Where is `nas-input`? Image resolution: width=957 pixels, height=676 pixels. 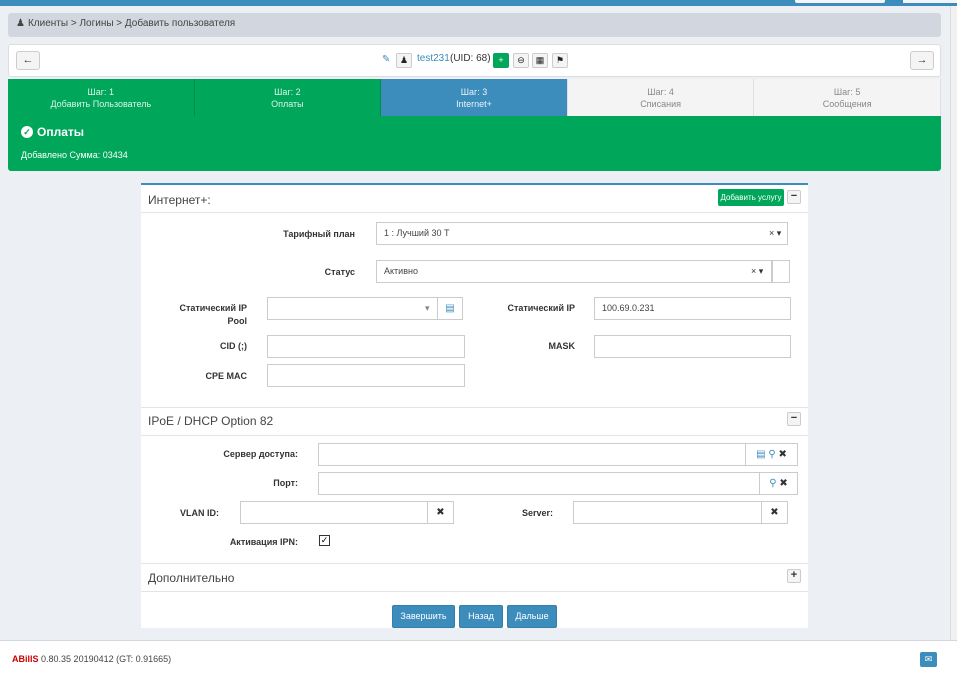 nas-input is located at coordinates (532, 454).